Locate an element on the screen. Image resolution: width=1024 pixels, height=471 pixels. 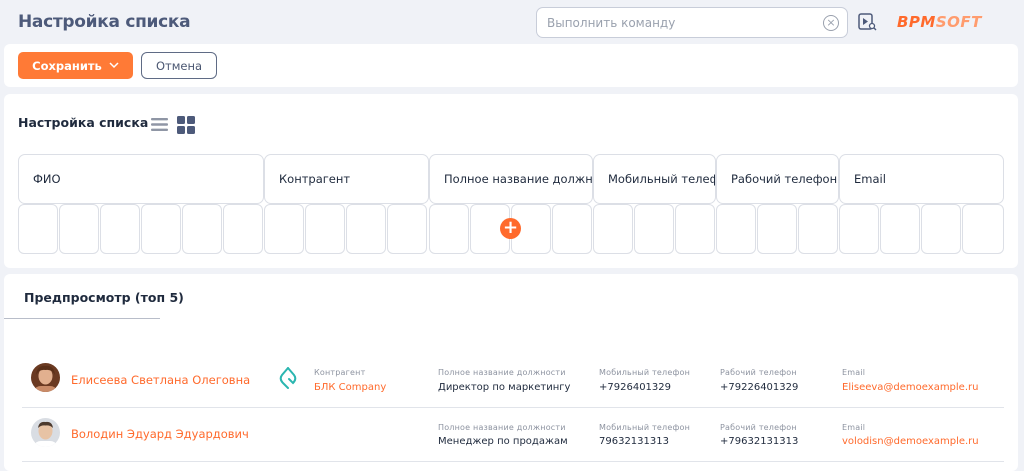
account-logo-icon is located at coordinates (288, 378).